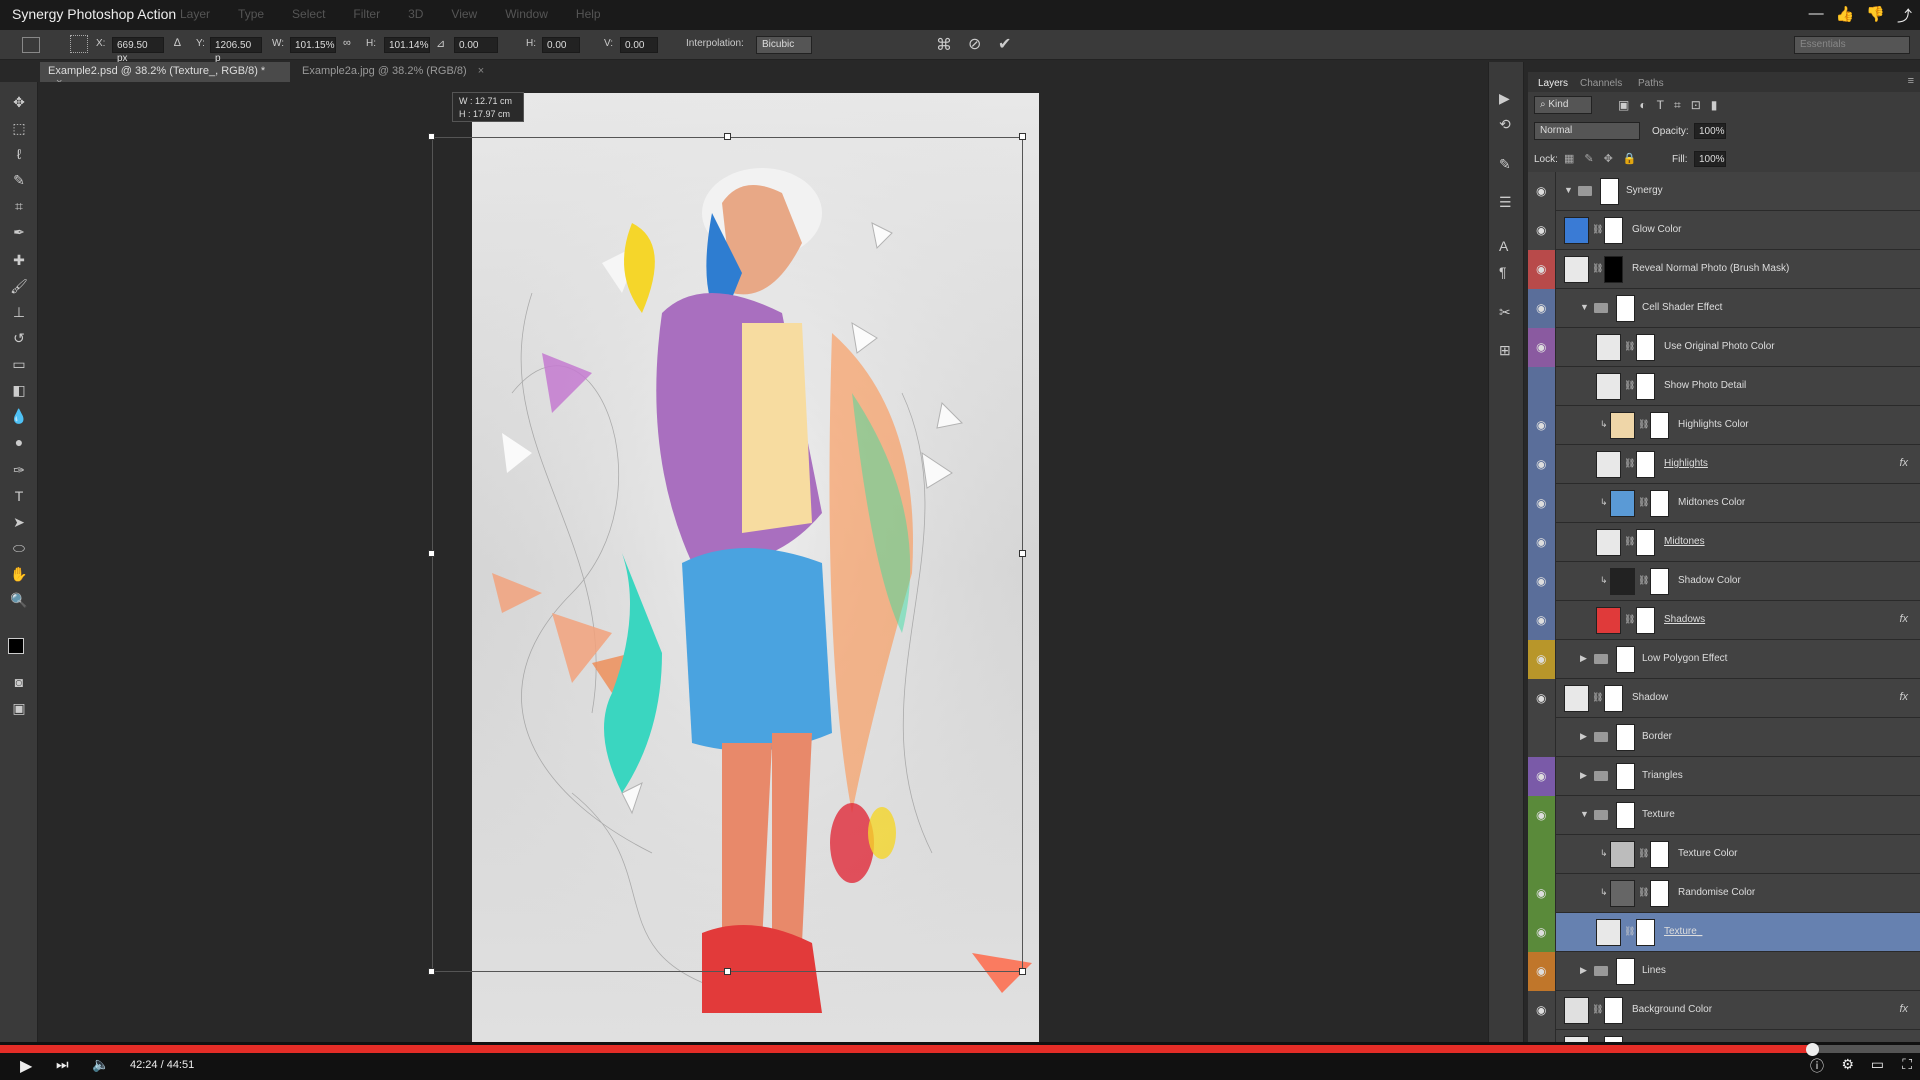 The height and width of the screenshot is (1080, 1920). Describe the element at coordinates (1660, 105) in the screenshot. I see `type-filter-icon: T` at that location.